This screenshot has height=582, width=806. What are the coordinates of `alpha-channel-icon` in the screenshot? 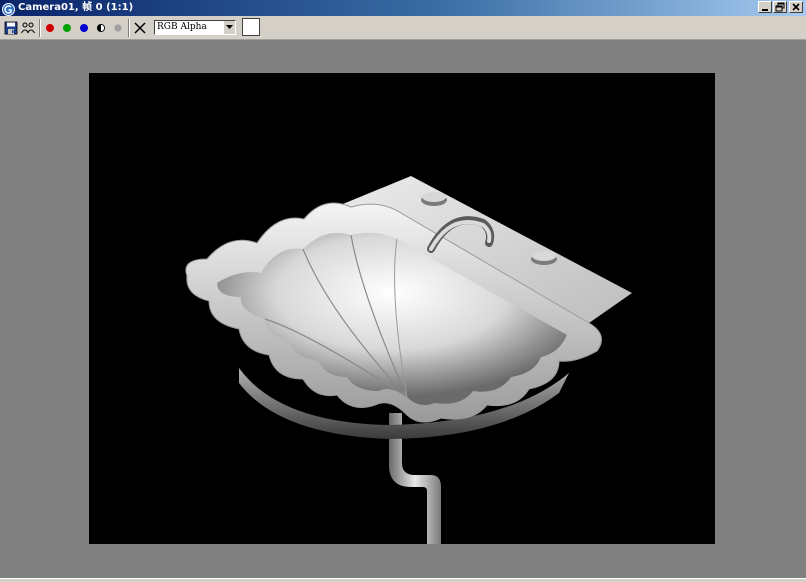 It's located at (101, 28).